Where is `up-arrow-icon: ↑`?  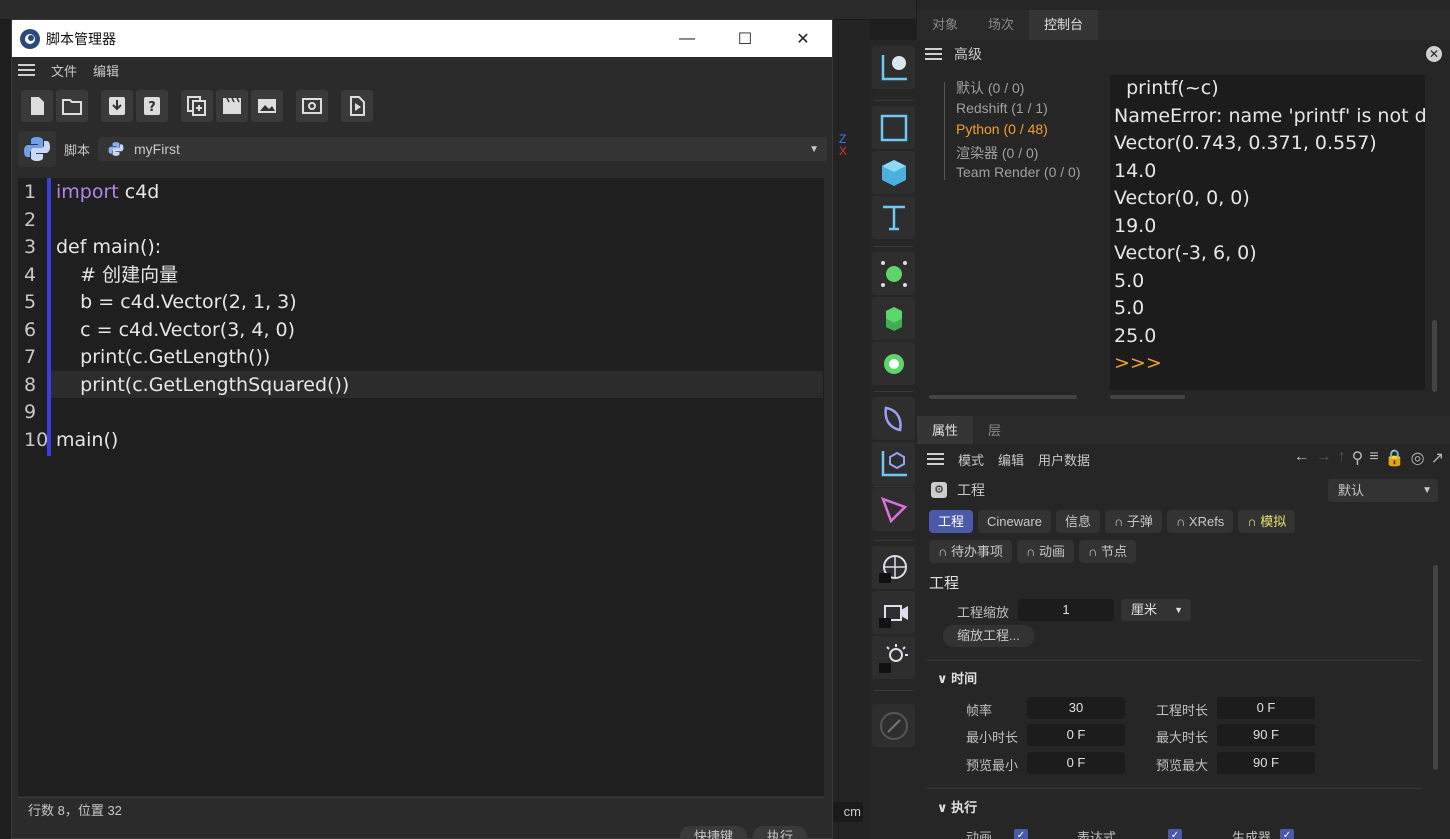 up-arrow-icon: ↑ is located at coordinates (1342, 458).